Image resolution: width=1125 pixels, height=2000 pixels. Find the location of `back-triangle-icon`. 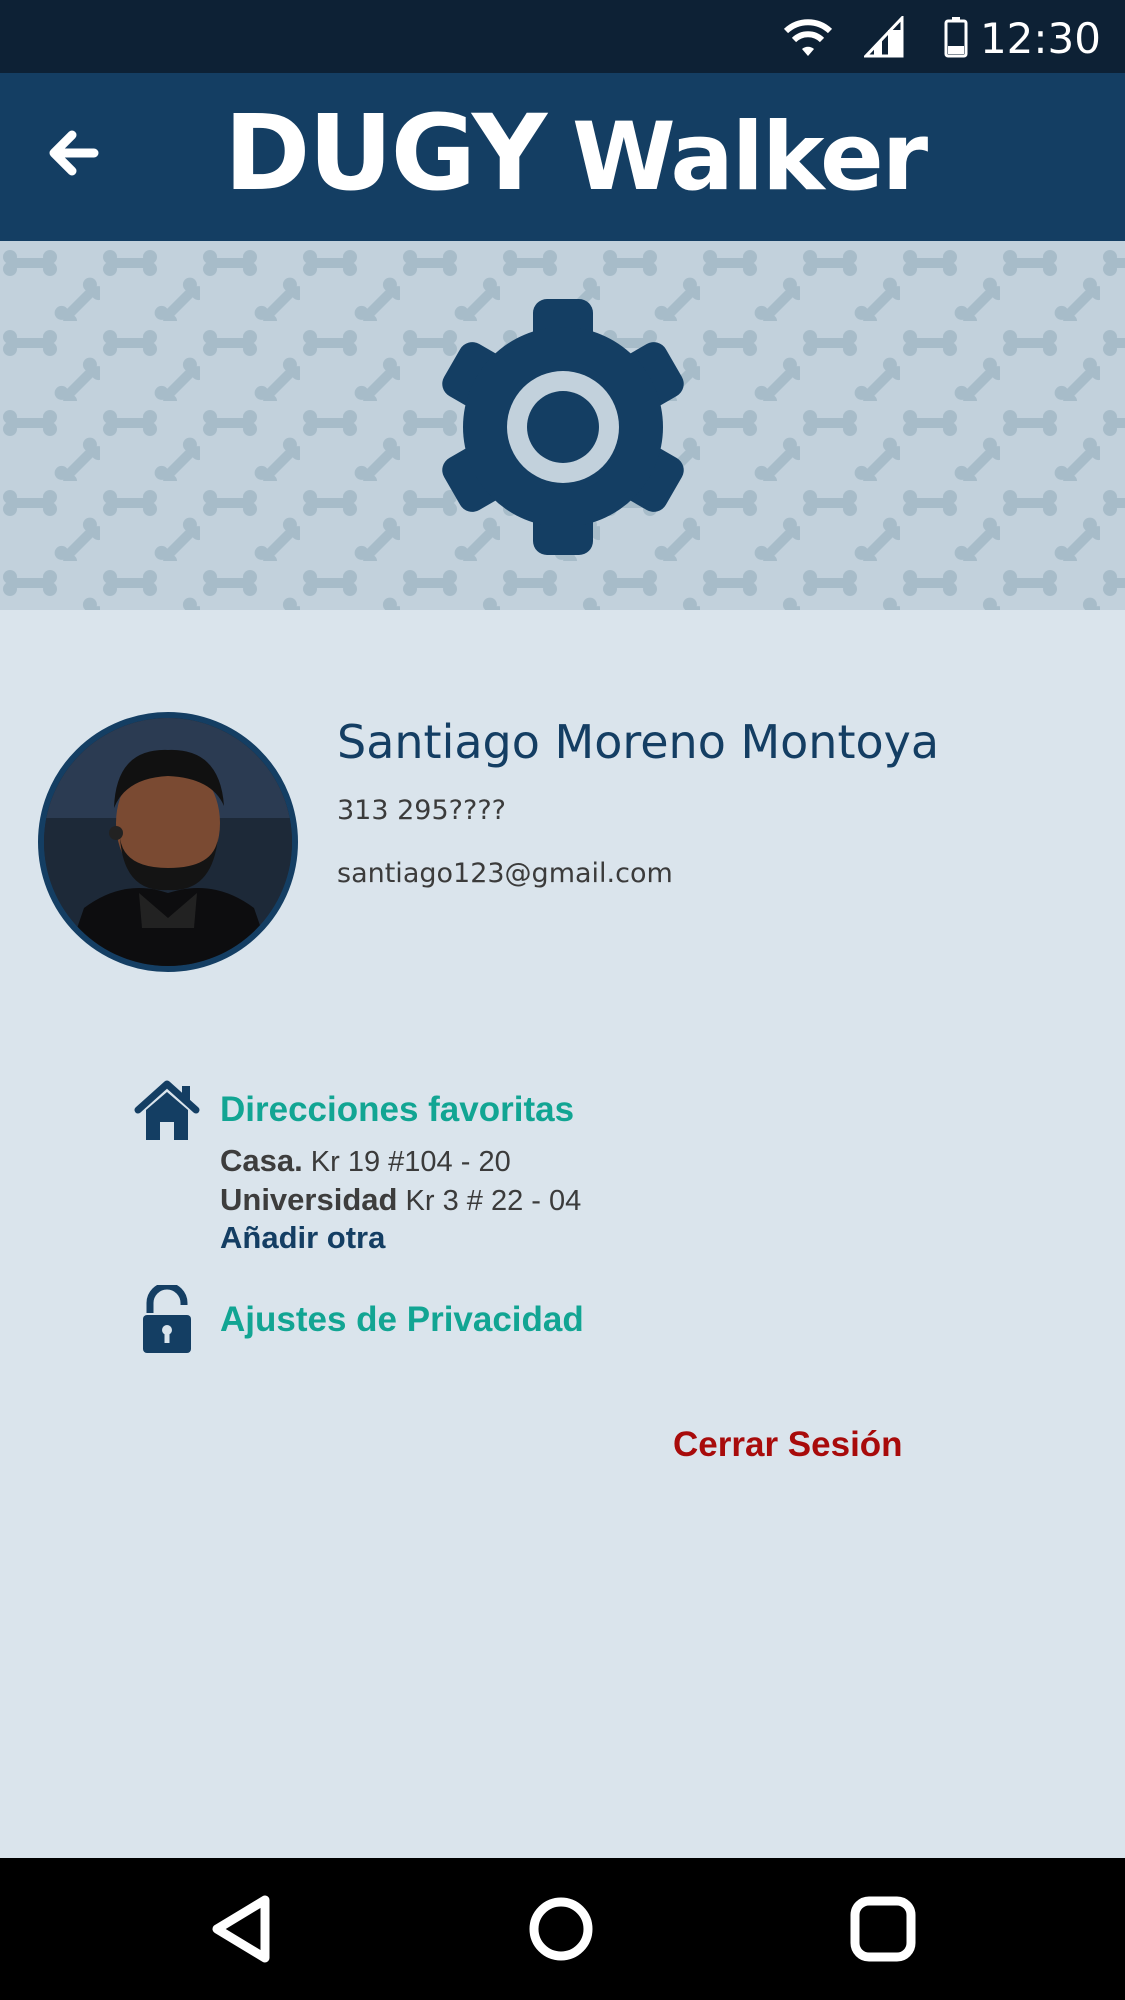

back-triangle-icon is located at coordinates (242, 1929).